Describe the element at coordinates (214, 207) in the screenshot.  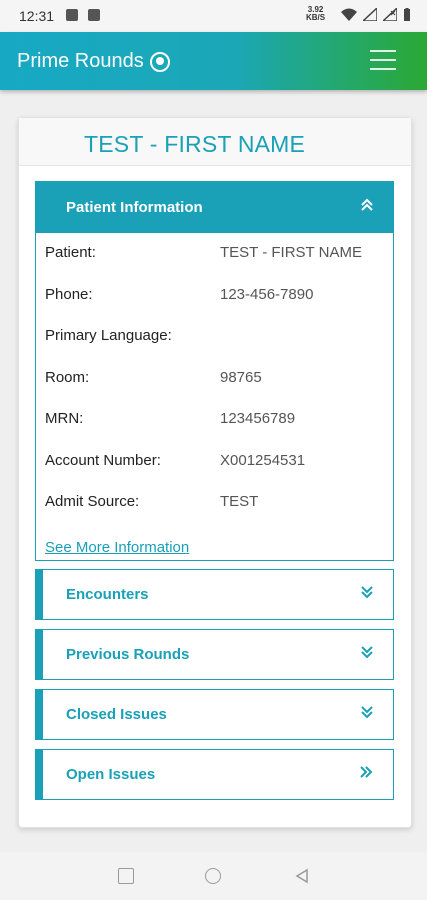
I see `patient-info-header: Patient Information` at that location.